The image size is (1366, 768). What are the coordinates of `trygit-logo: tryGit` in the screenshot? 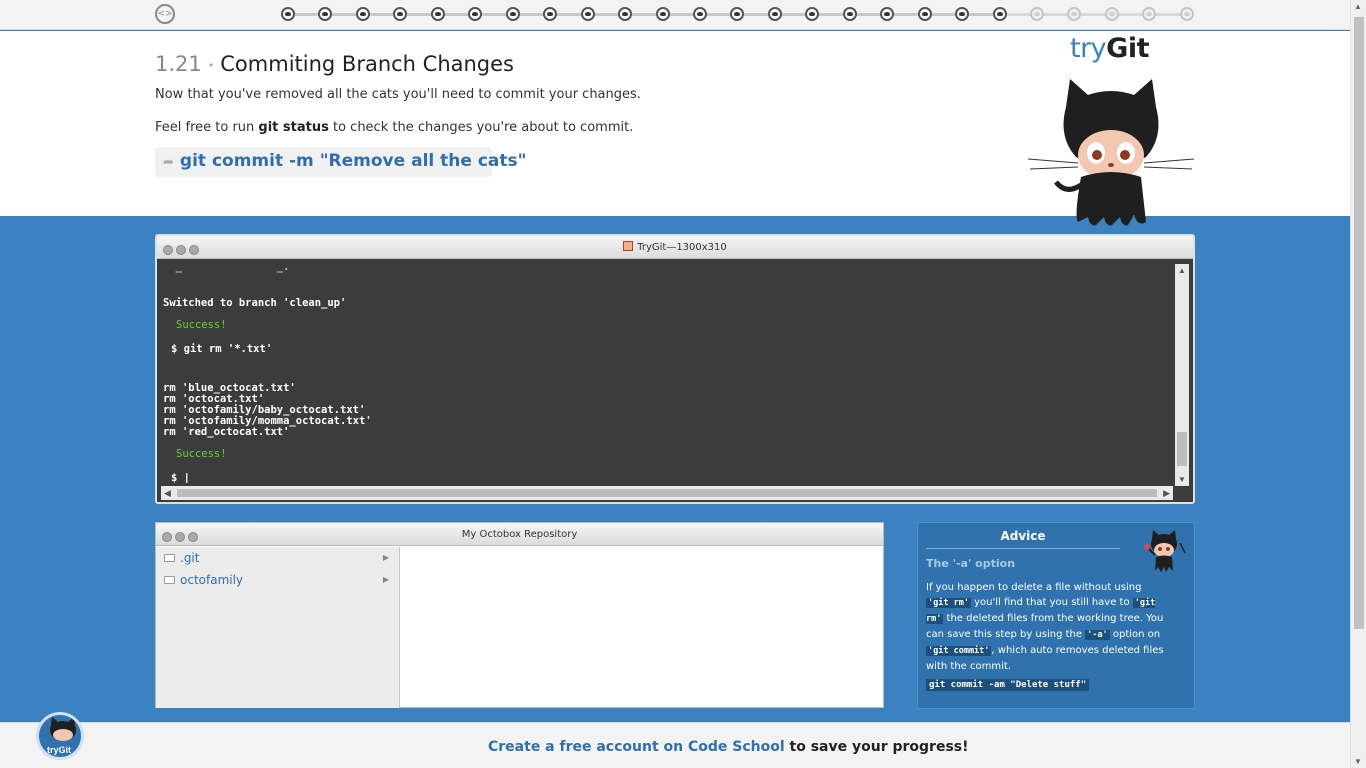 It's located at (1109, 48).